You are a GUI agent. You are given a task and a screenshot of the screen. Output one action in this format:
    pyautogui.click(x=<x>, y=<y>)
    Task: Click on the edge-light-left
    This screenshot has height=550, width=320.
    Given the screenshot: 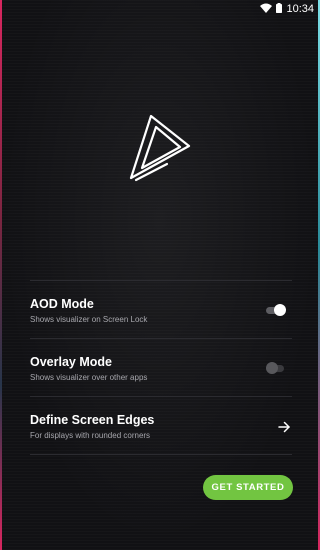 What is the action you would take?
    pyautogui.click(x=1, y=275)
    